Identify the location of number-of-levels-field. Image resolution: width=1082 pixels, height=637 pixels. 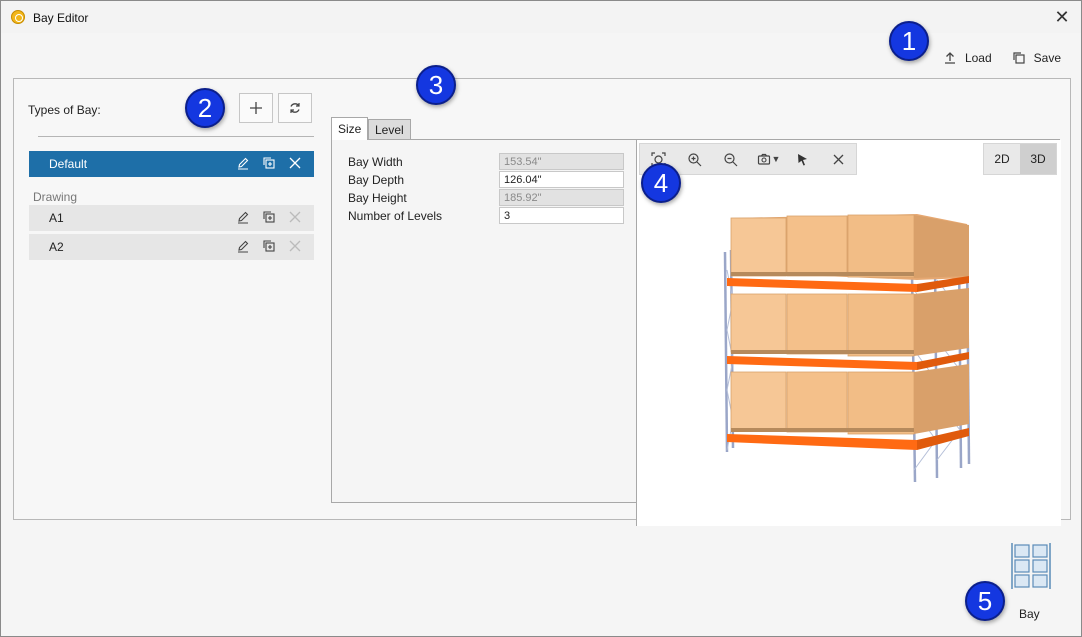
(561, 215).